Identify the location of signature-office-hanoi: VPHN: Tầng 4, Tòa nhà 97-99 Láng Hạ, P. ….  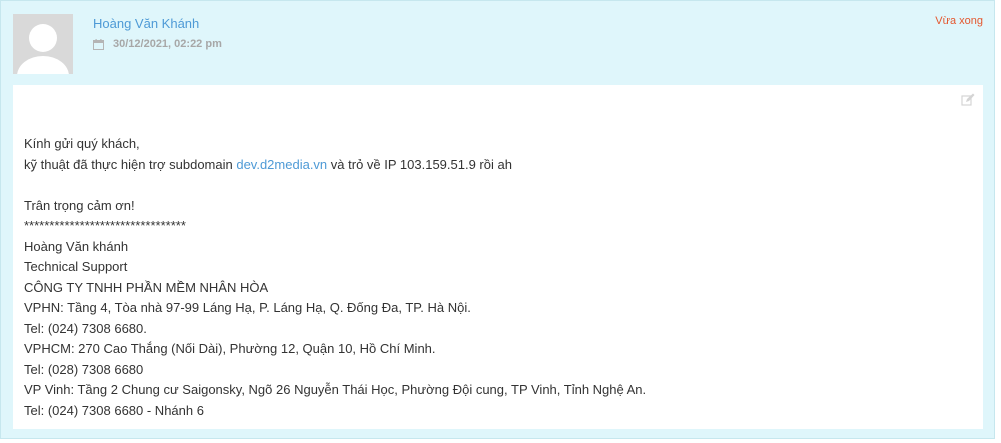
(247, 307).